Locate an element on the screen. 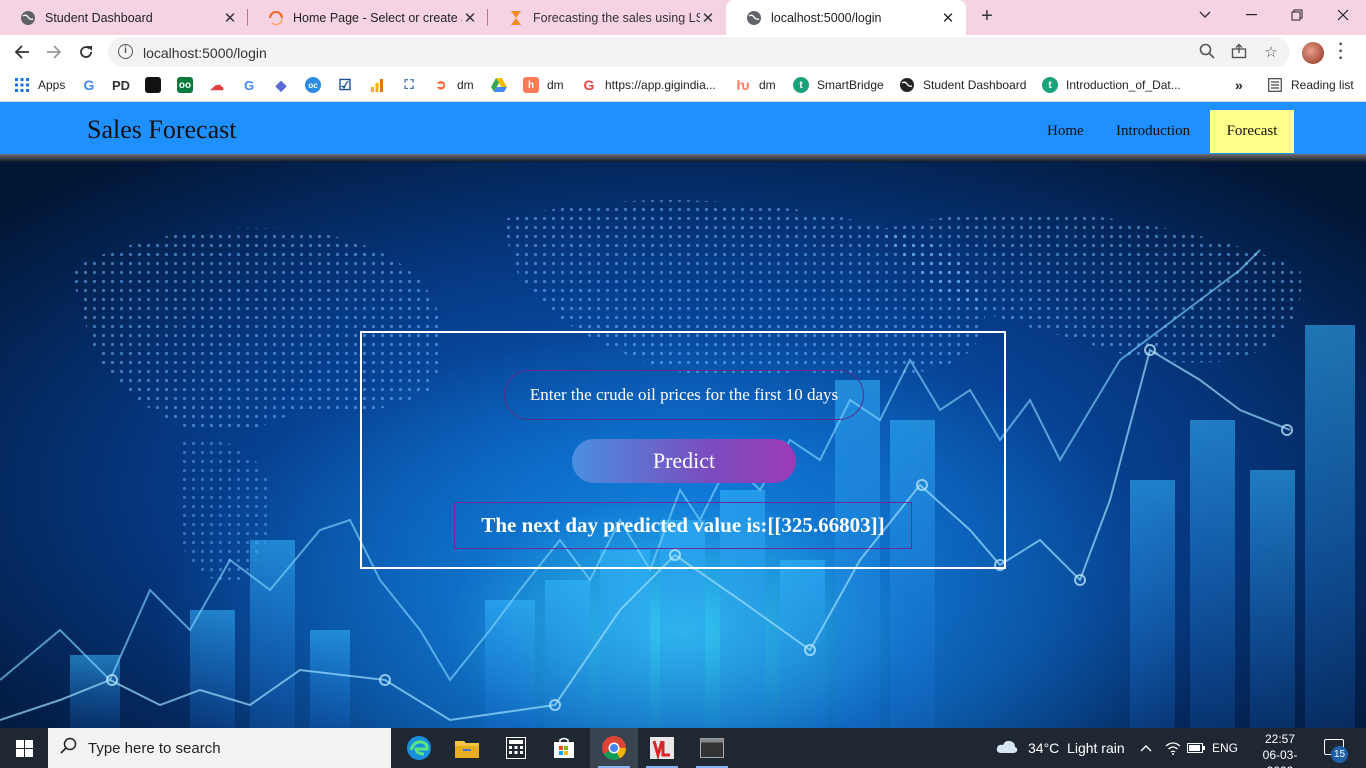  bookmarks-overflow: » is located at coordinates (1239, 85).